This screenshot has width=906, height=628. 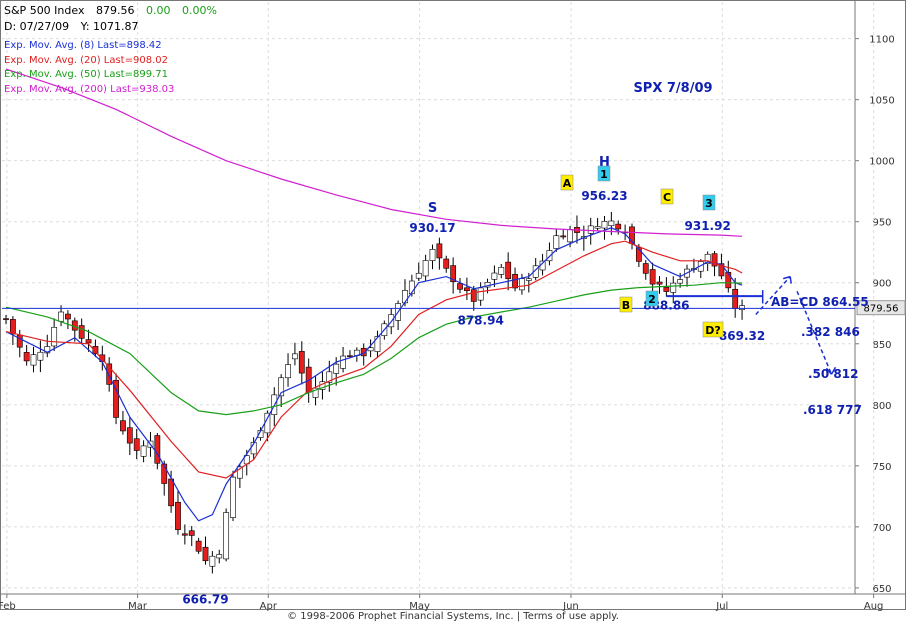 What do you see at coordinates (604, 196) in the screenshot?
I see `annotation-label: 956.23` at bounding box center [604, 196].